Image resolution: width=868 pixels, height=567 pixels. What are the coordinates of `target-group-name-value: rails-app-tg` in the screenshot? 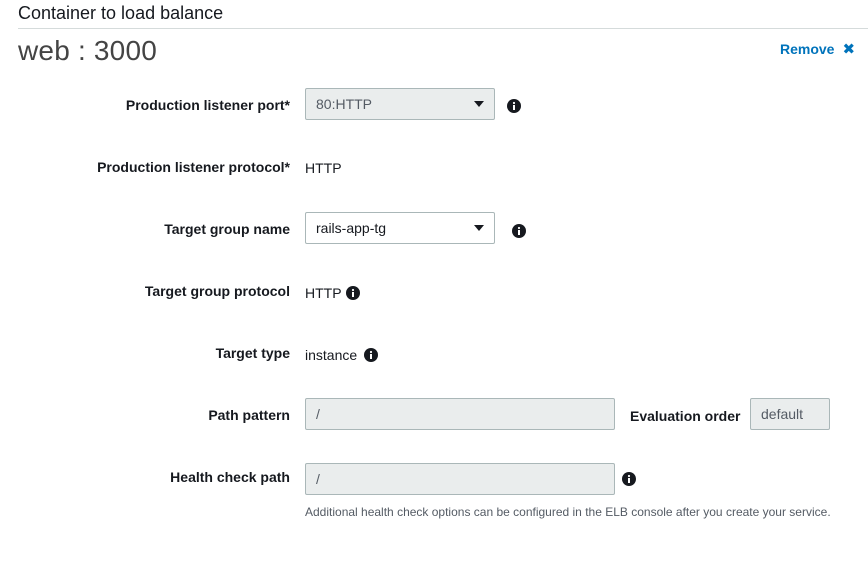 It's located at (351, 228).